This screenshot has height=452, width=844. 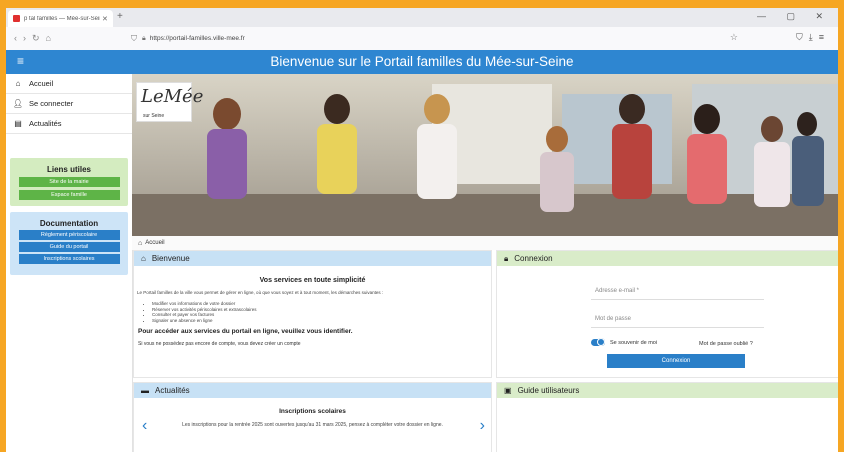 I want to click on remember-me: Se souvenir de moi, so click(x=624, y=342).